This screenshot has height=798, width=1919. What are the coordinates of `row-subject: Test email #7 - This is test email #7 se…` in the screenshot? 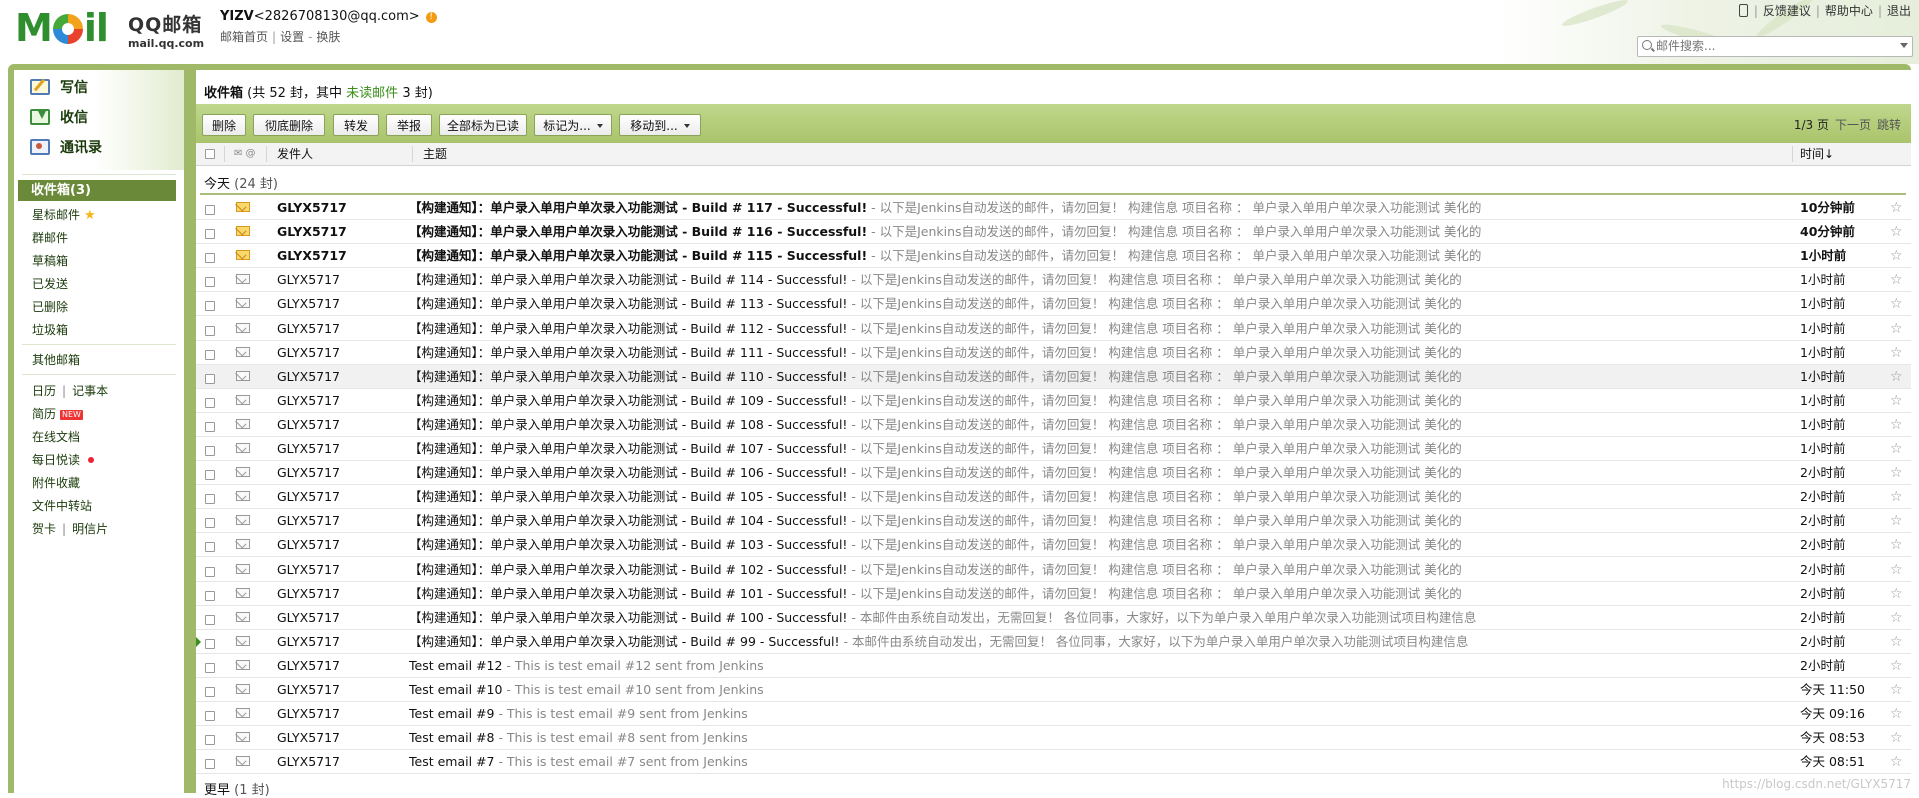 It's located at (578, 762).